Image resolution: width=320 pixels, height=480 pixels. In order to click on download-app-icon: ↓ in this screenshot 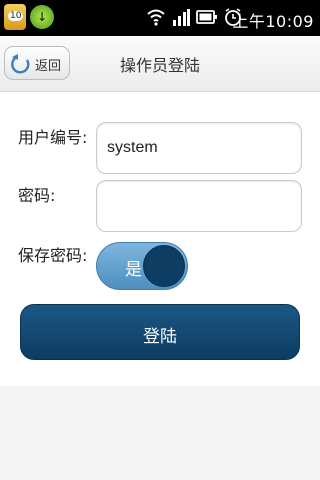, I will do `click(42, 17)`.